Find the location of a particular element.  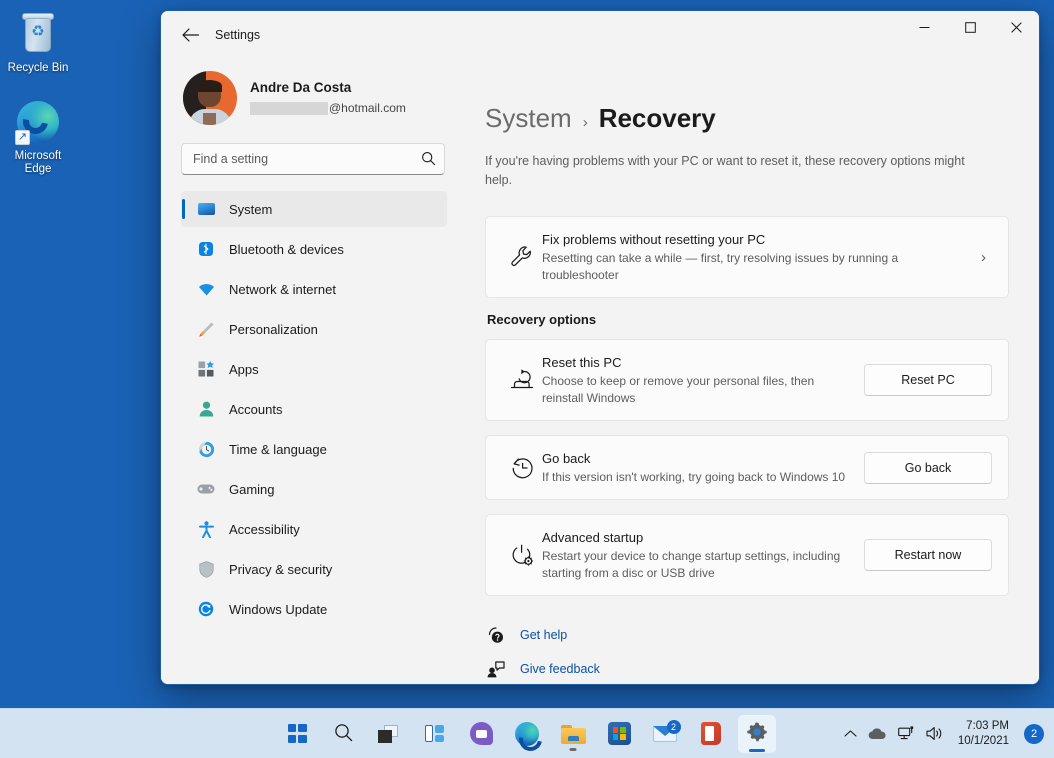

taskbar-start-button is located at coordinates (297, 734).